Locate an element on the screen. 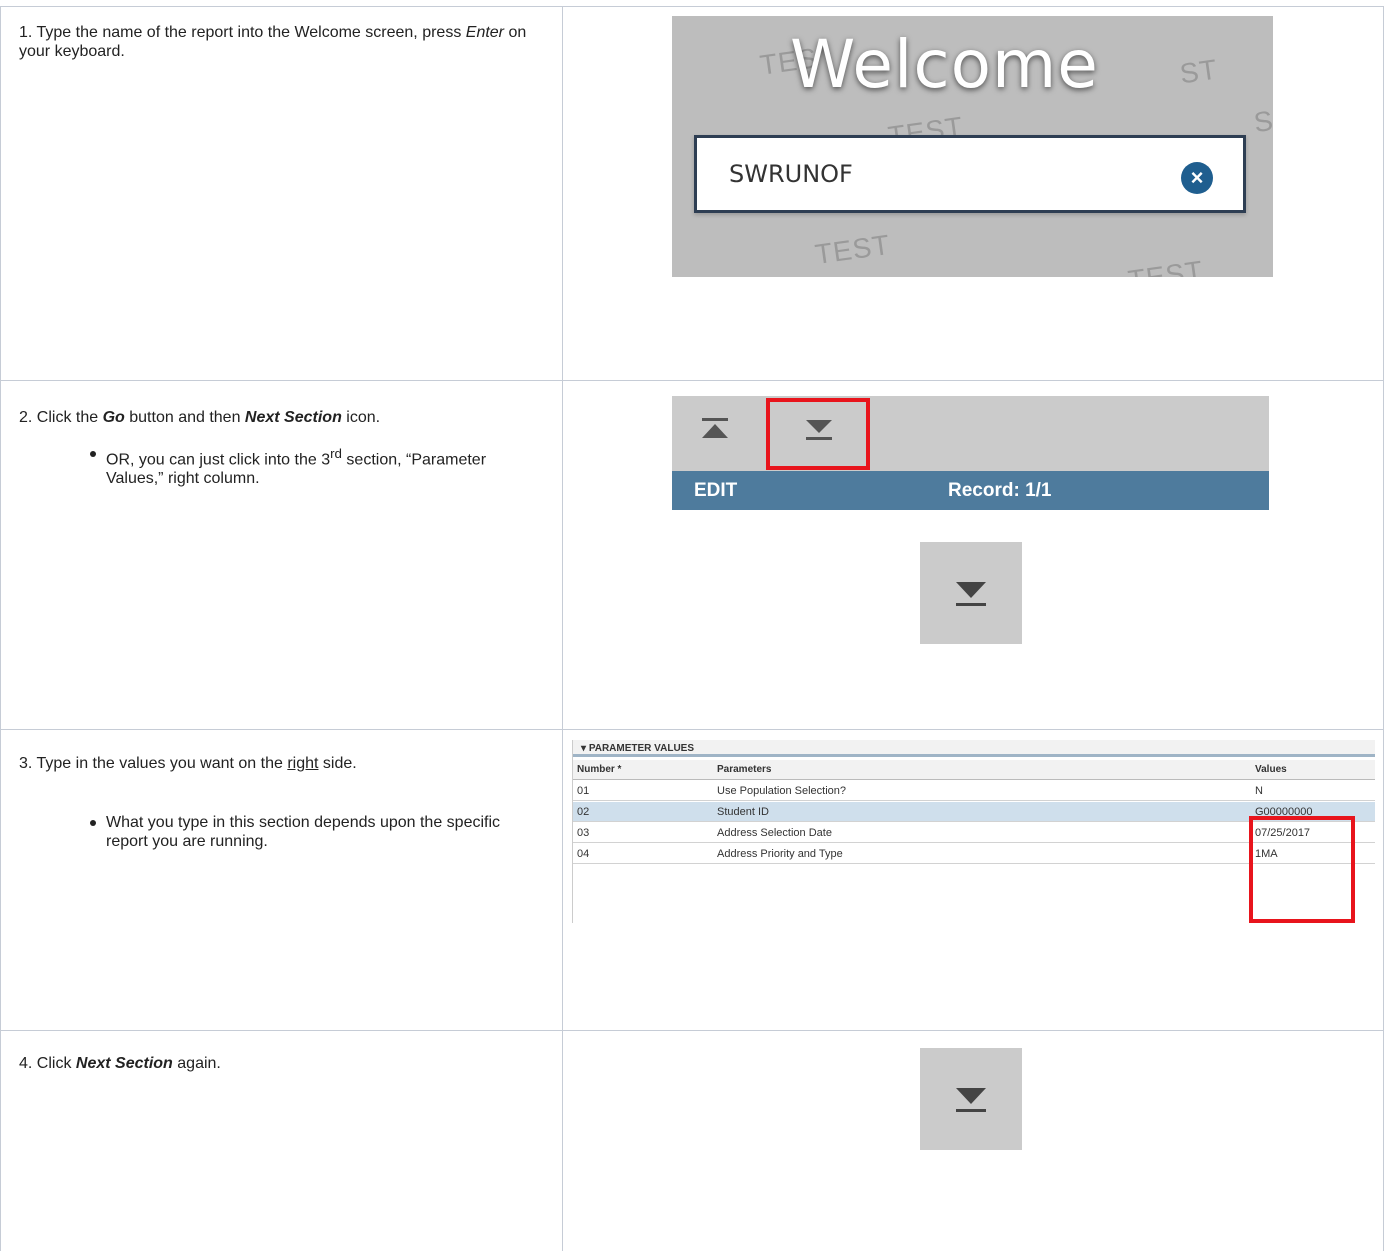 Image resolution: width=1384 pixels, height=1251 pixels. watermark: ST is located at coordinates (1198, 71).